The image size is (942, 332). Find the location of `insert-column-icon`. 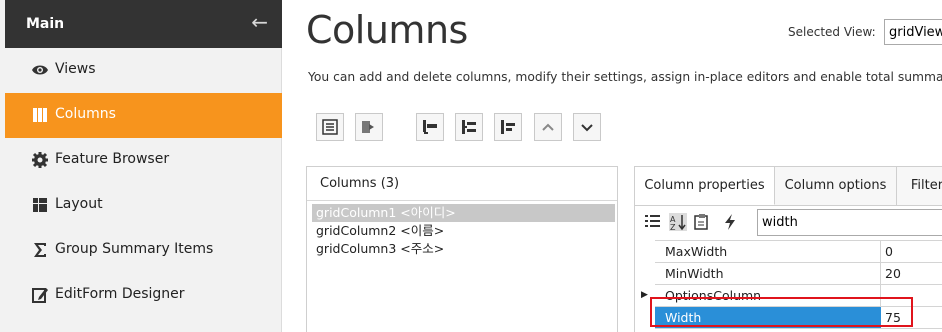

insert-column-icon is located at coordinates (469, 127).